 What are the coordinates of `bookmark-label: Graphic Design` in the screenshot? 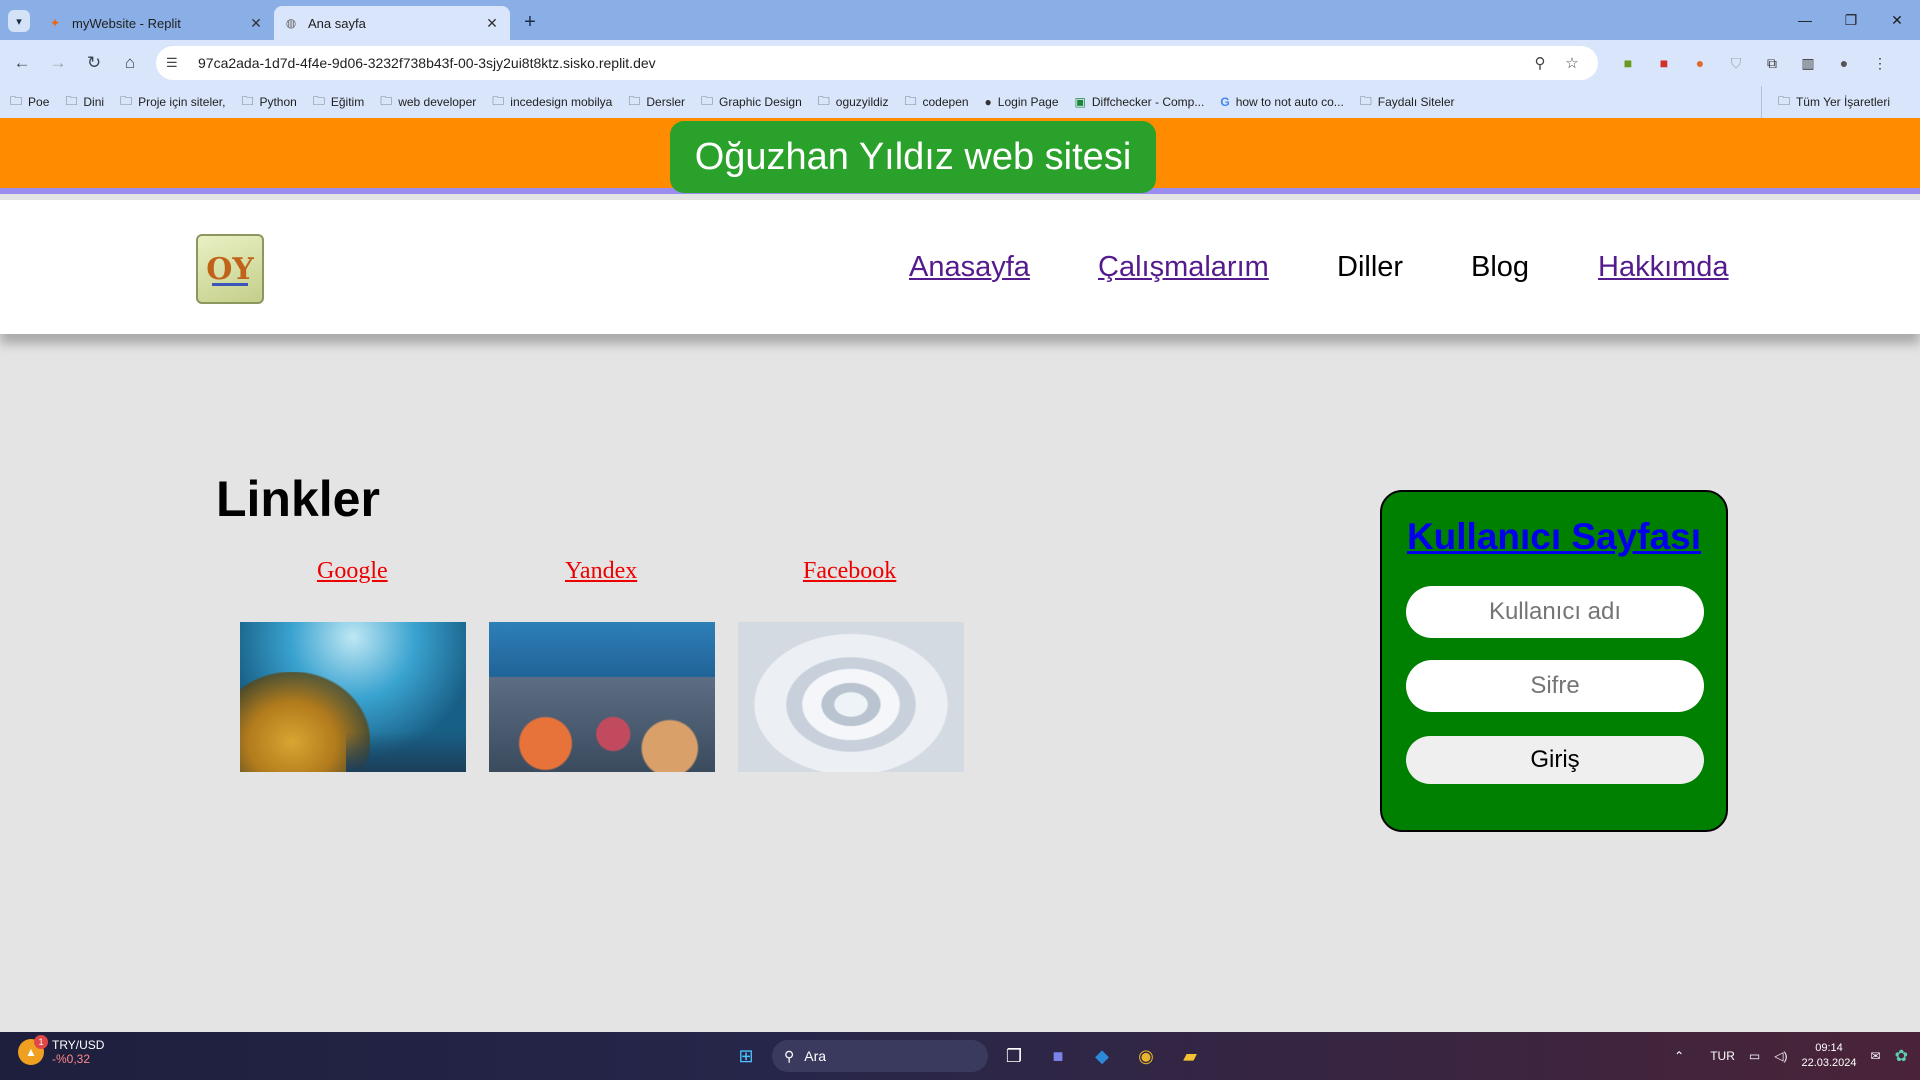 It's located at (760, 102).